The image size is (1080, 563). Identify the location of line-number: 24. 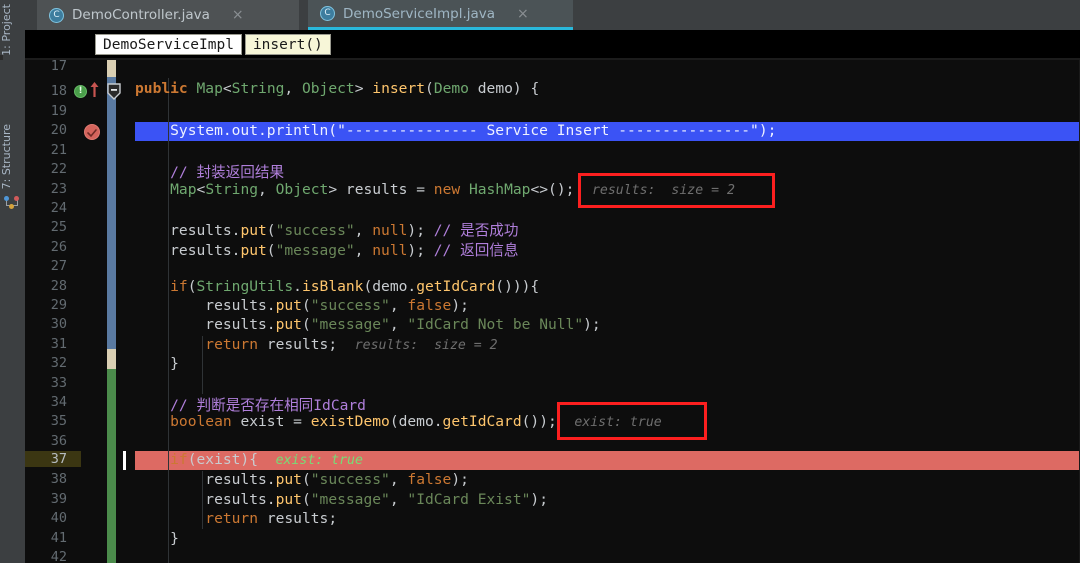
(58, 208).